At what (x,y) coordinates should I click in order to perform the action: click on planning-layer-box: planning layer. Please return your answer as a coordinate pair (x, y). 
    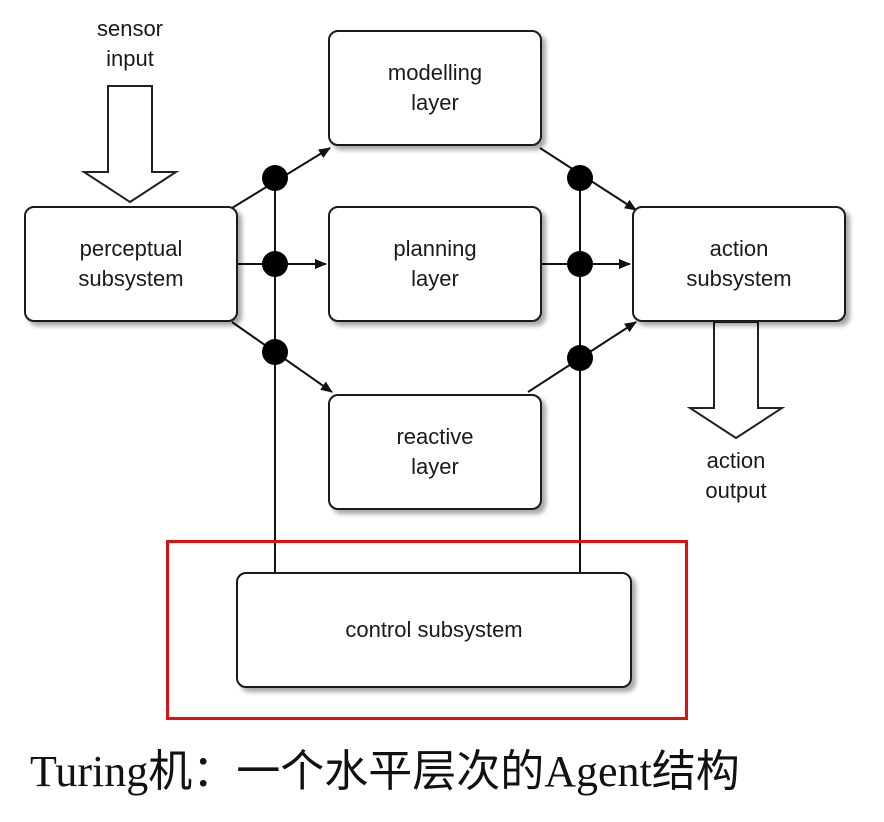
    Looking at the image, I should click on (435, 264).